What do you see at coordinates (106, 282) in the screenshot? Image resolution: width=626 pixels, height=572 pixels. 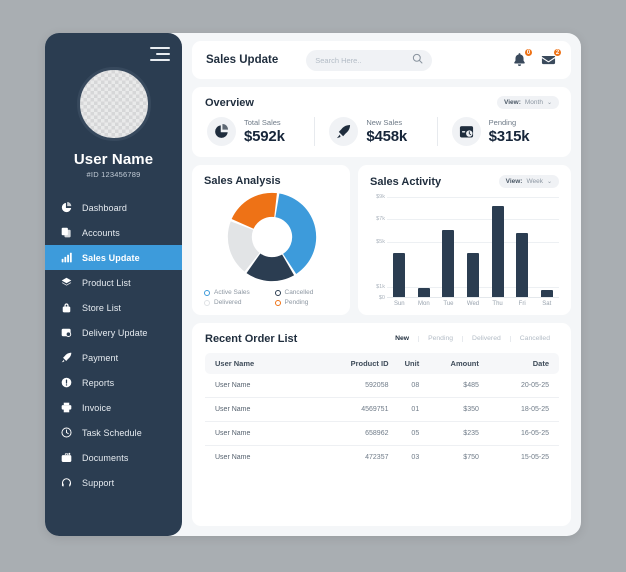 I see `sidebar-item-label: Product List` at bounding box center [106, 282].